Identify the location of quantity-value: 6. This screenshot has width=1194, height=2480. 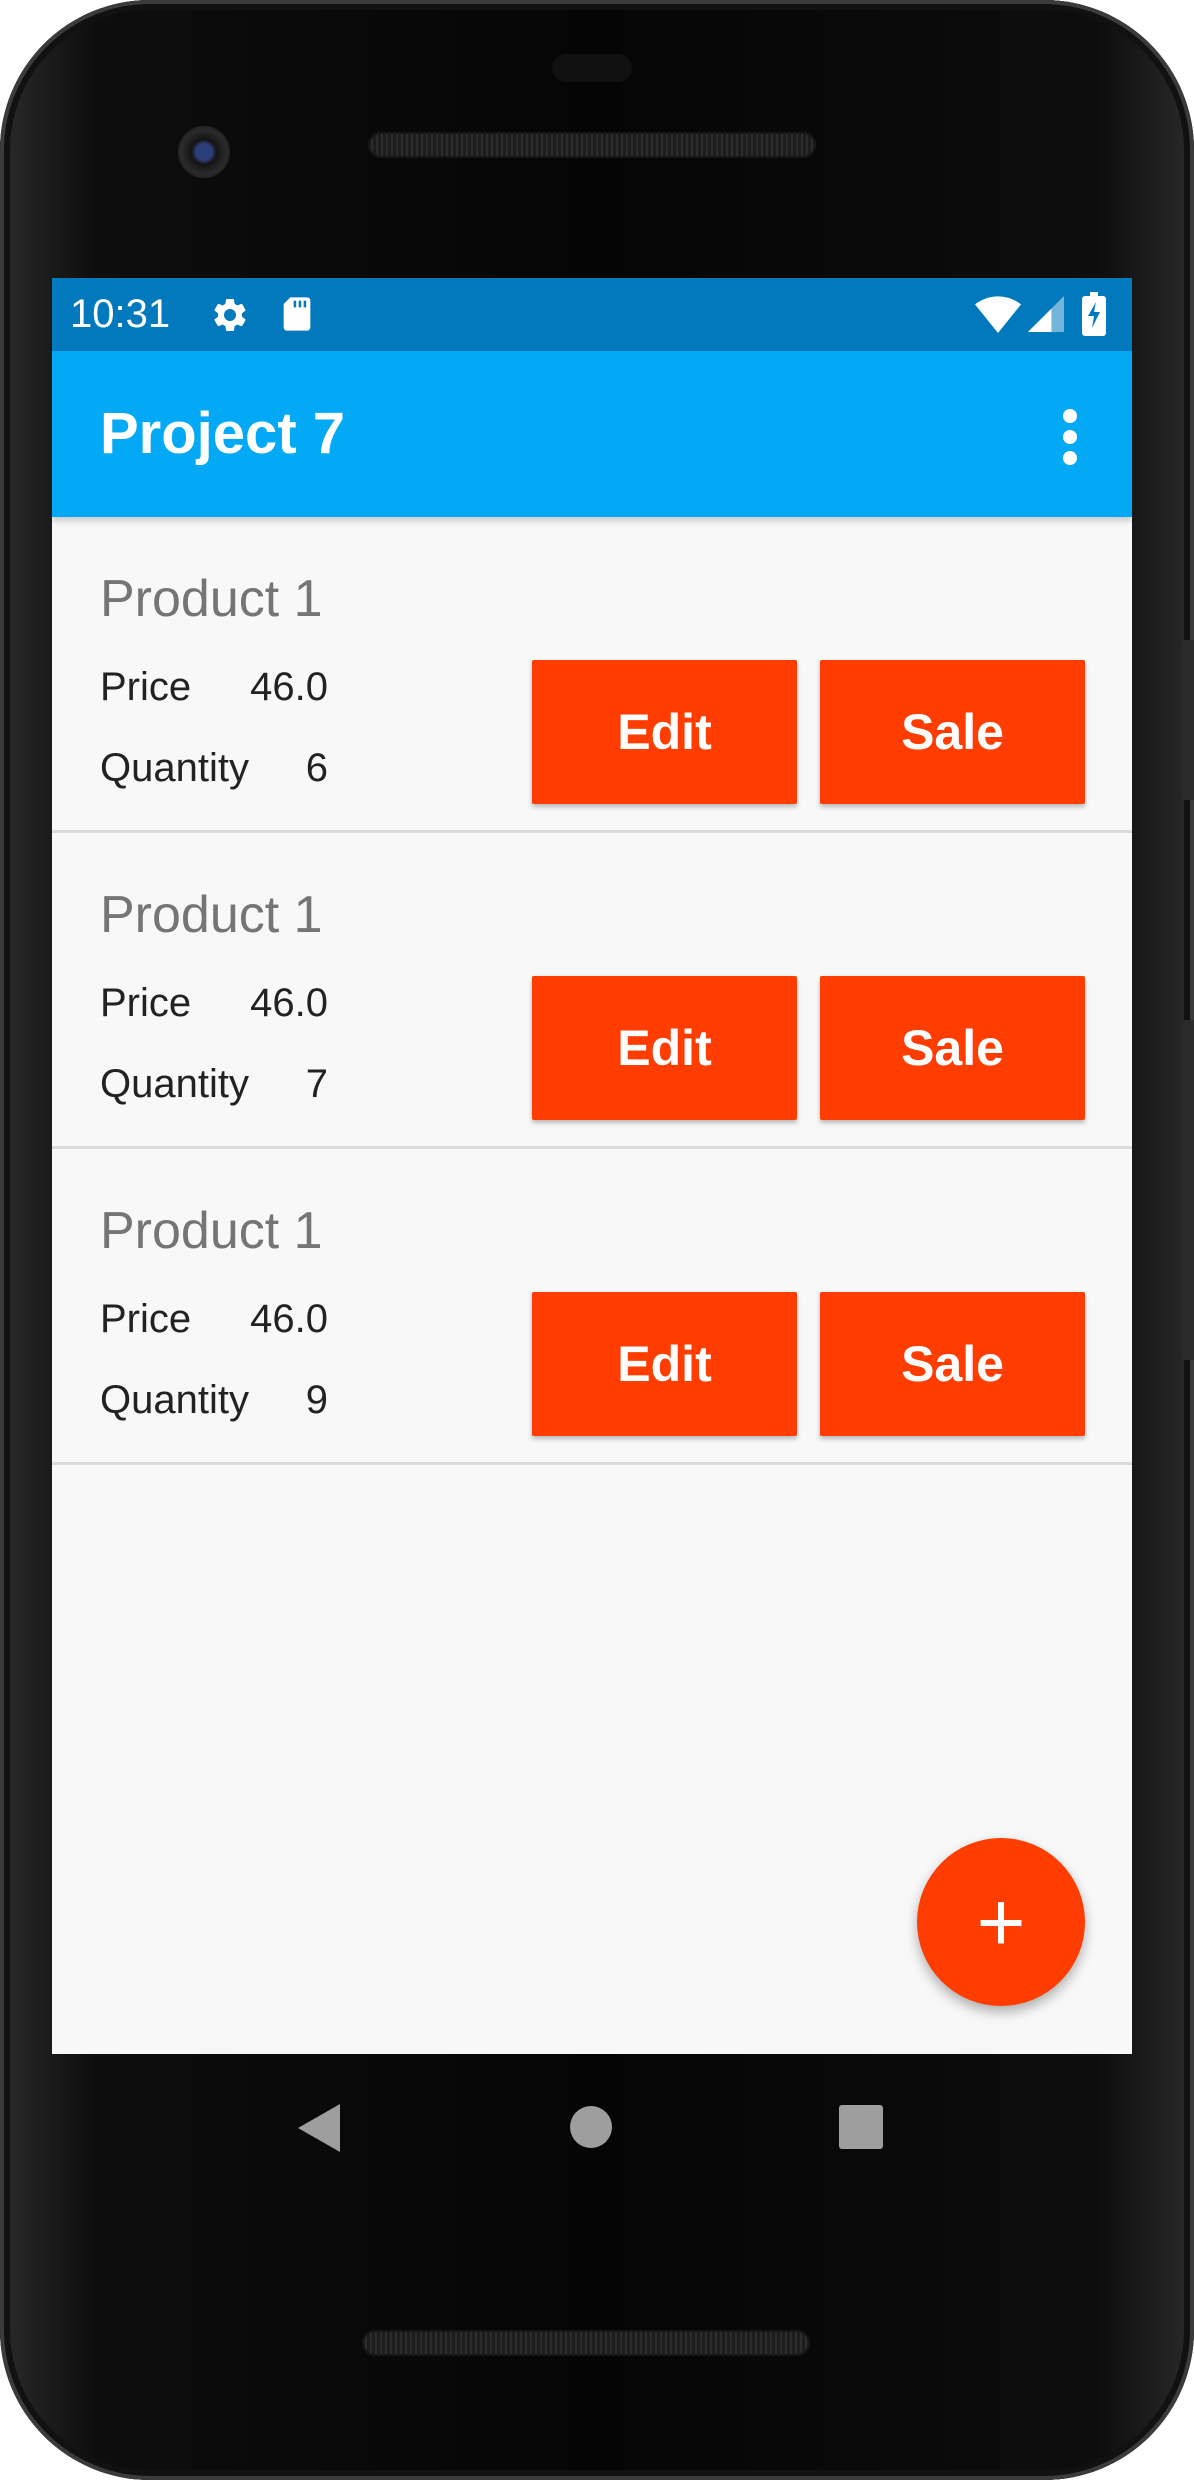
(316, 768).